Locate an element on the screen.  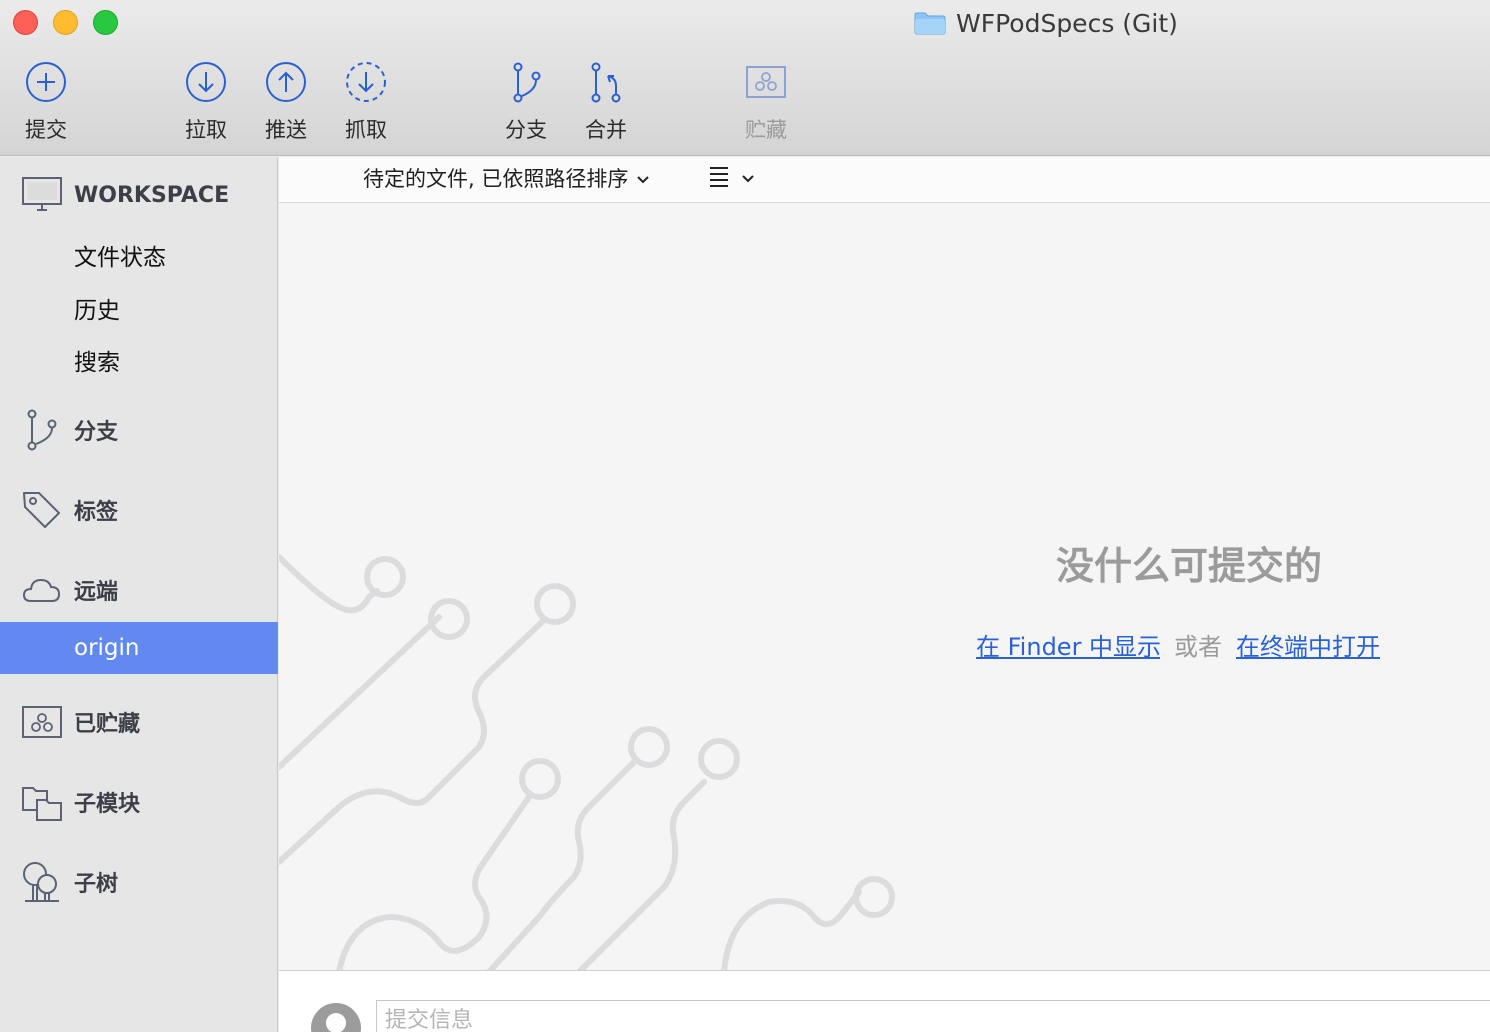
monitor-icon is located at coordinates (42, 195).